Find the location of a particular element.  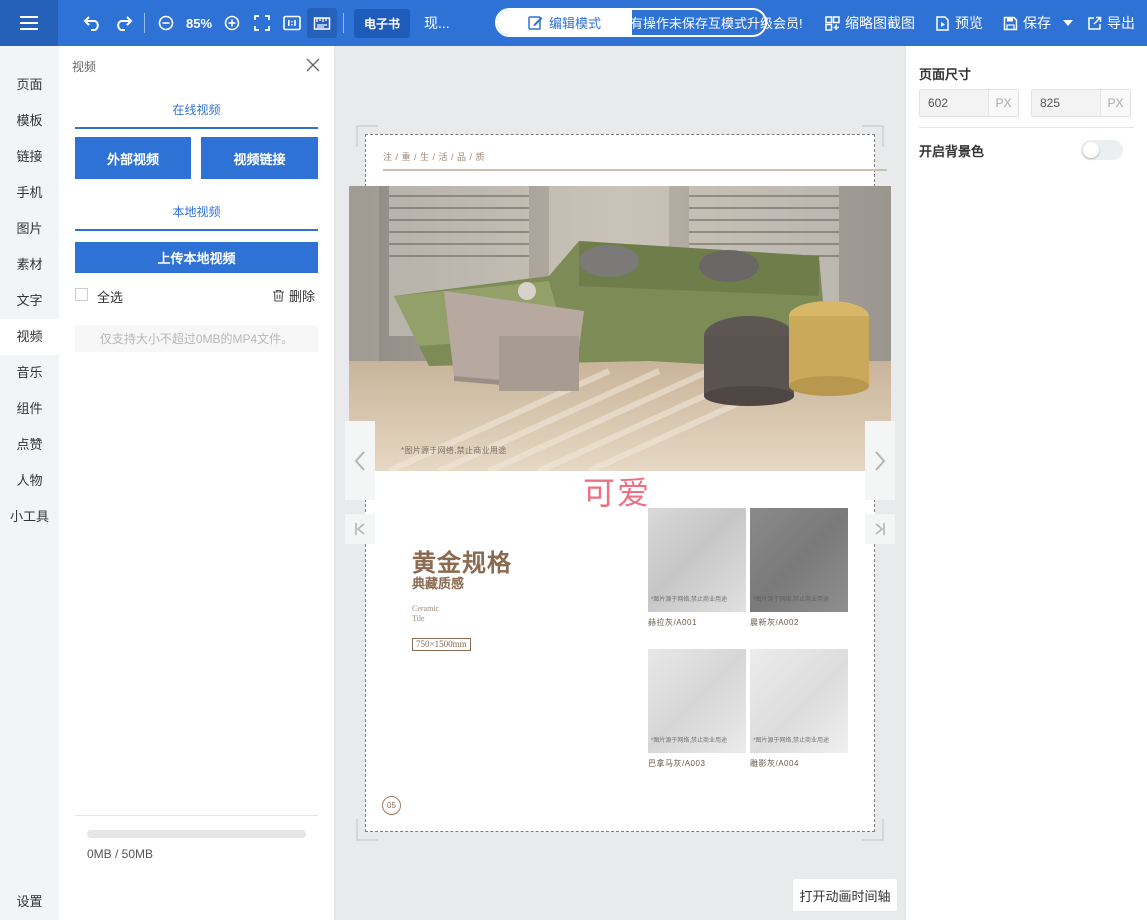

export-button: 导出 is located at coordinates (1111, 23).